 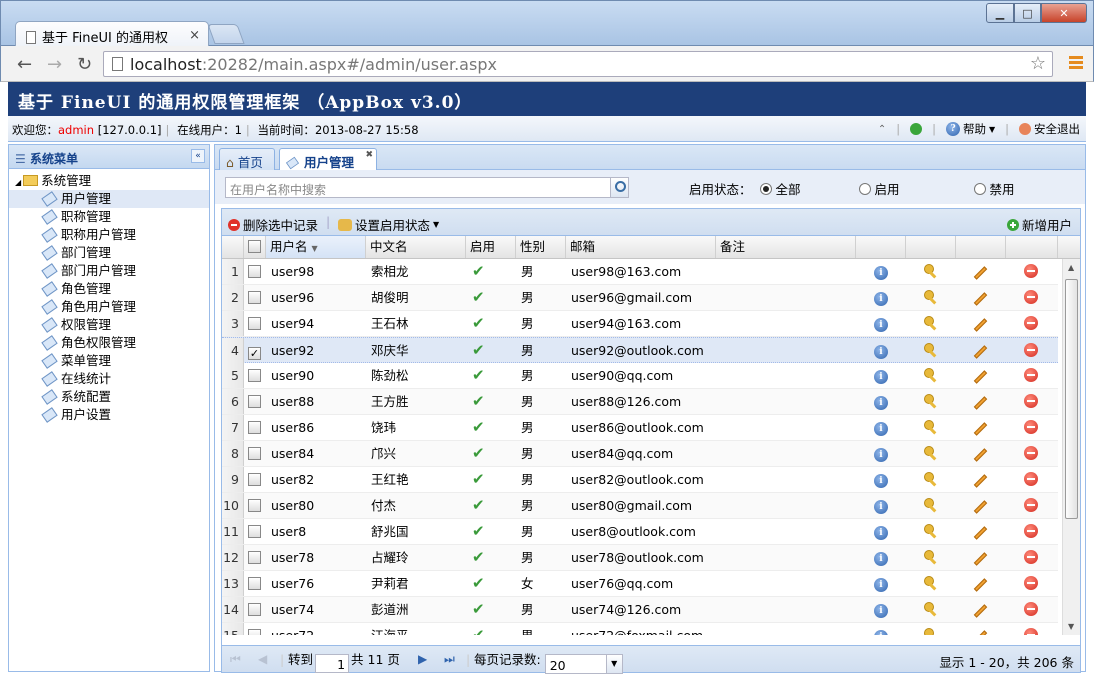 I want to click on col-username: 用户名 ▼, so click(x=316, y=247).